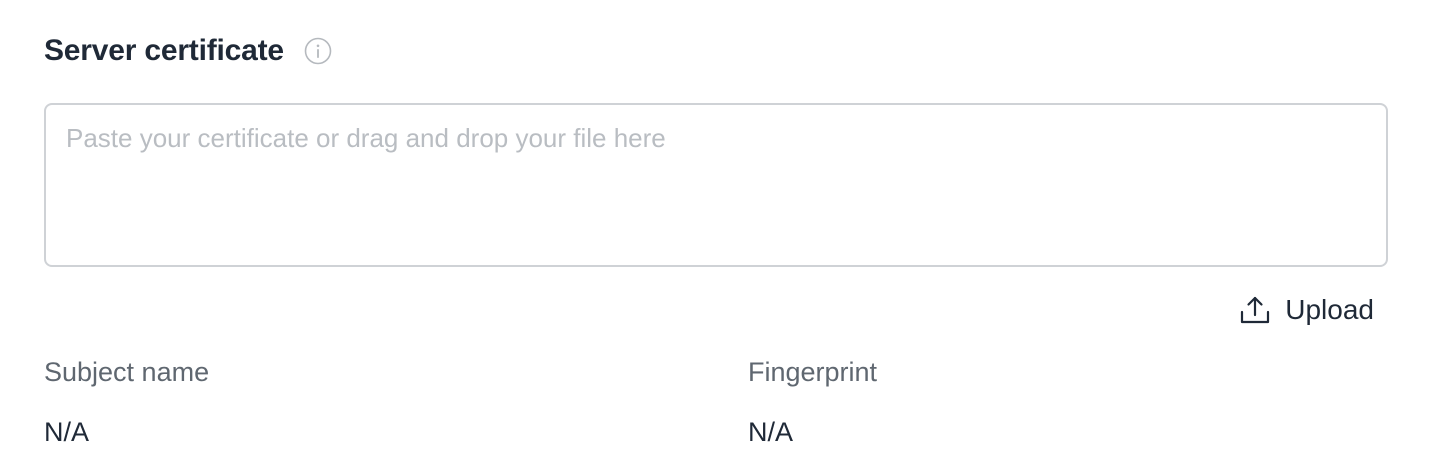  I want to click on upload-button: Upload, so click(1306, 310).